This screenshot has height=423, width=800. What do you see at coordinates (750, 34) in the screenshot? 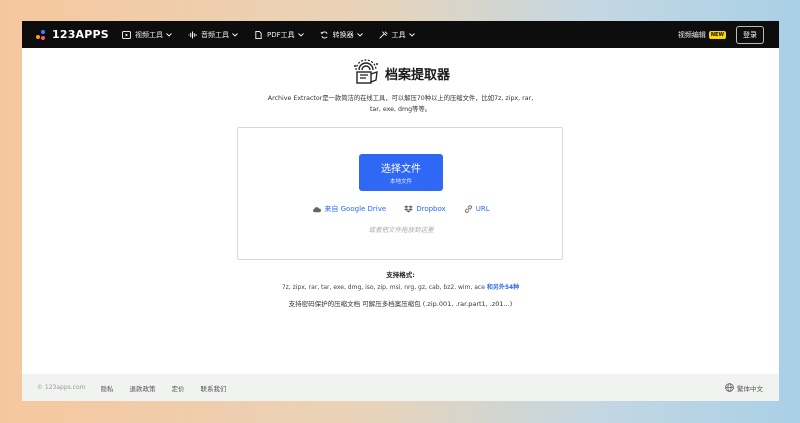
I see `login-button: 登录` at bounding box center [750, 34].